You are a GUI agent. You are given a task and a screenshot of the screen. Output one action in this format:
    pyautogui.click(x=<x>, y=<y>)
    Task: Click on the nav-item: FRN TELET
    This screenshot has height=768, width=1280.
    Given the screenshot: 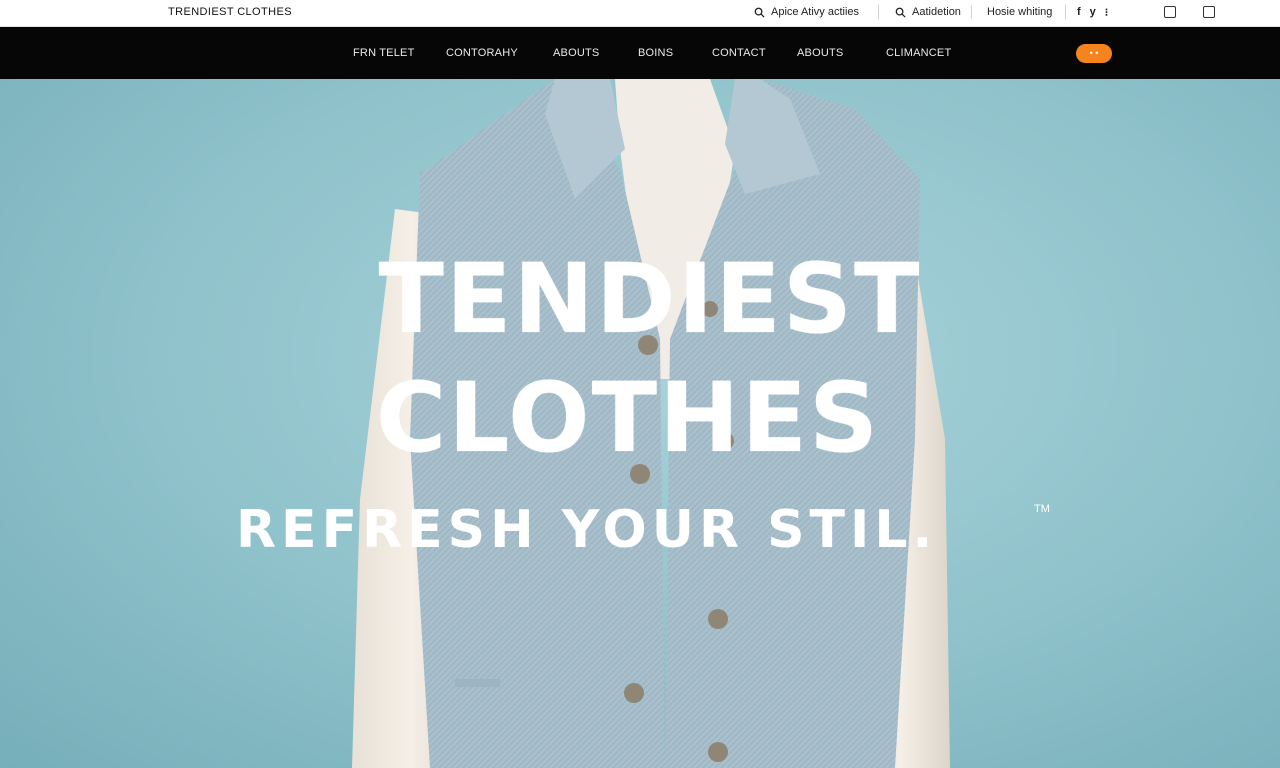 What is the action you would take?
    pyautogui.click(x=384, y=53)
    